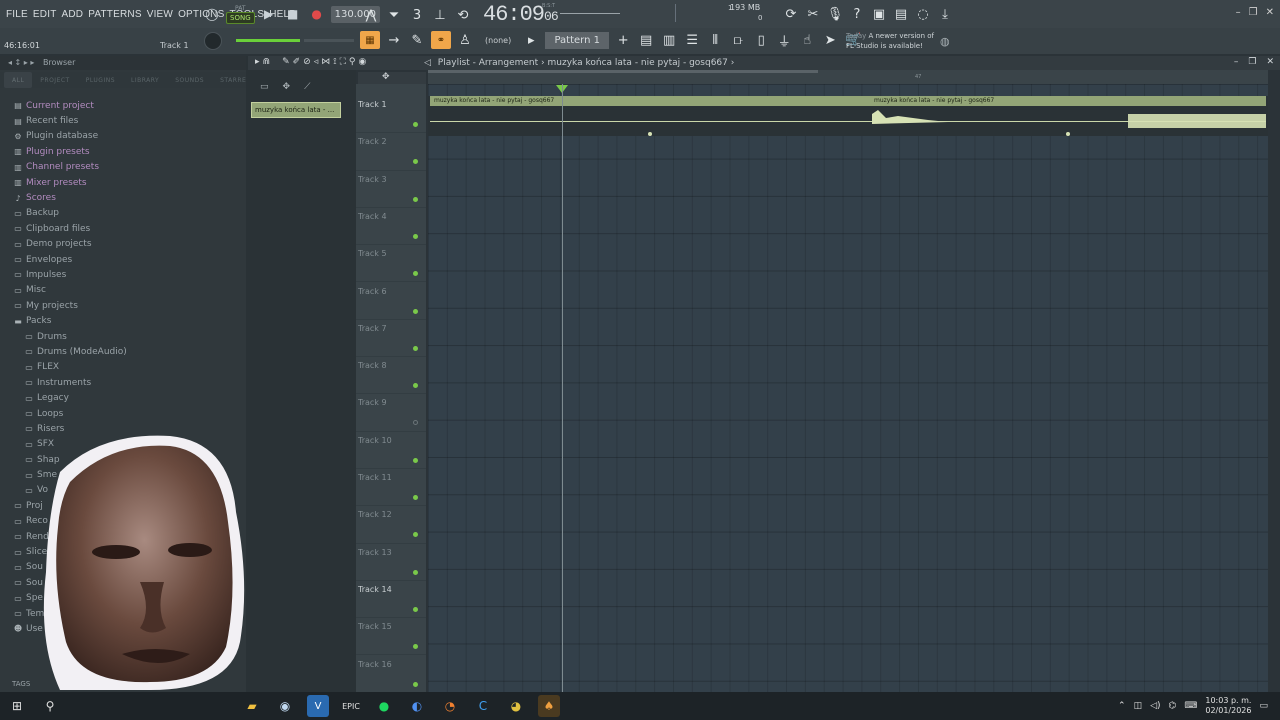 The width and height of the screenshot is (1280, 720). I want to click on menu-file: FILE, so click(17, 14).